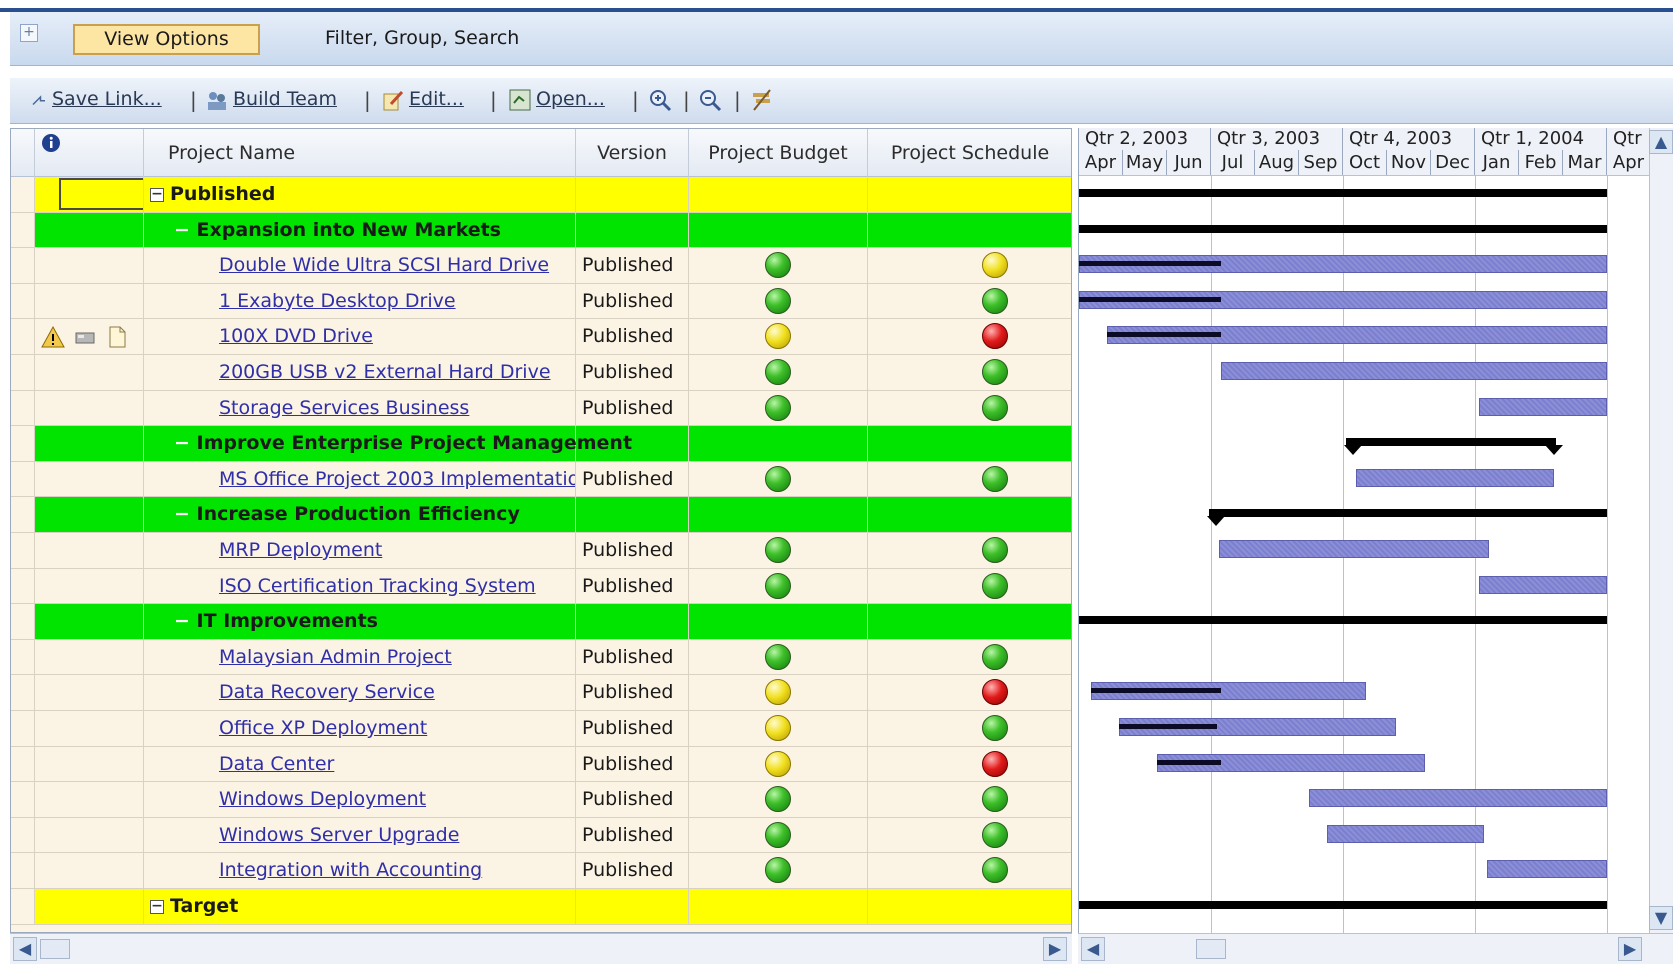 Image resolution: width=1673 pixels, height=964 pixels. What do you see at coordinates (239, 764) in the screenshot?
I see `project-link: Data Center` at bounding box center [239, 764].